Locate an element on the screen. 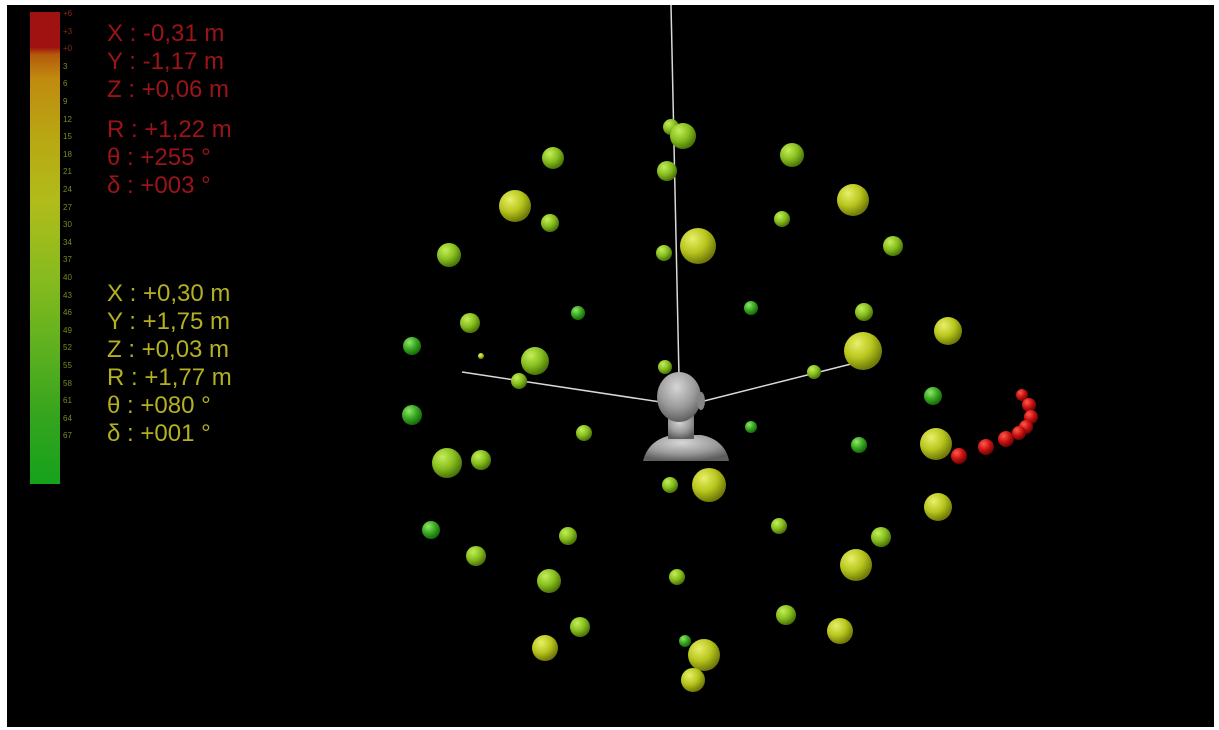  listener-x: X : +0,30 m is located at coordinates (169, 293).